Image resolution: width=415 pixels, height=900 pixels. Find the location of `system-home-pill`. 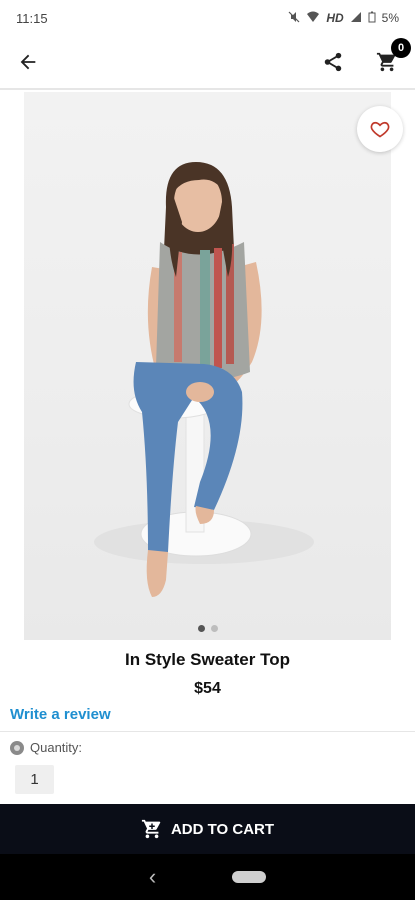

system-home-pill is located at coordinates (249, 877).